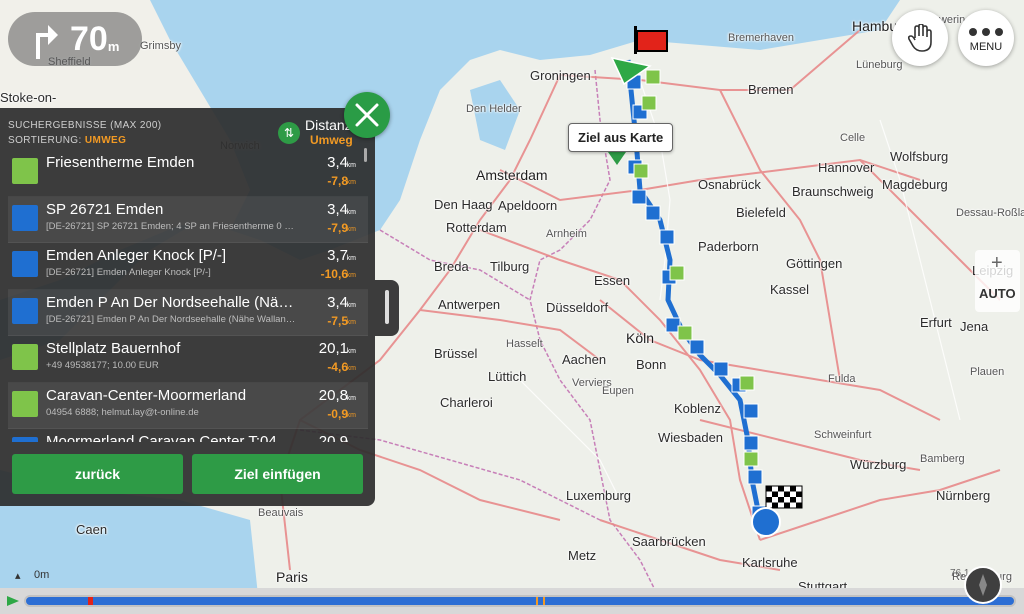 This screenshot has width=1024, height=614. I want to click on more-dots-icon, so click(986, 31).